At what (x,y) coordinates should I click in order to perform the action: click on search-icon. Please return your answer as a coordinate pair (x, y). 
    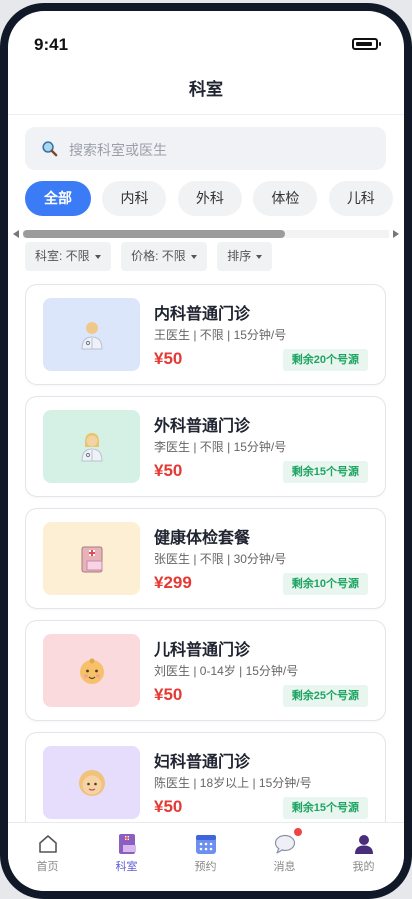
    Looking at the image, I should click on (50, 149).